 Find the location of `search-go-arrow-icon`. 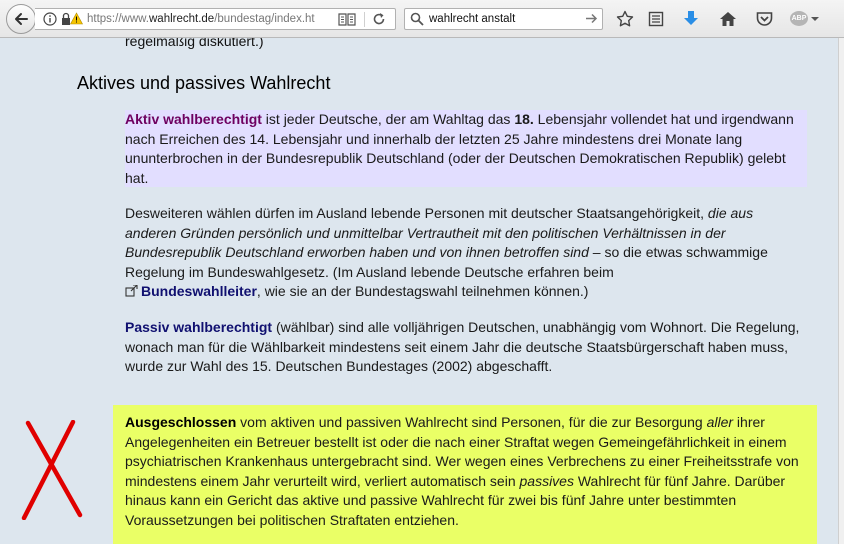

search-go-arrow-icon is located at coordinates (591, 18).